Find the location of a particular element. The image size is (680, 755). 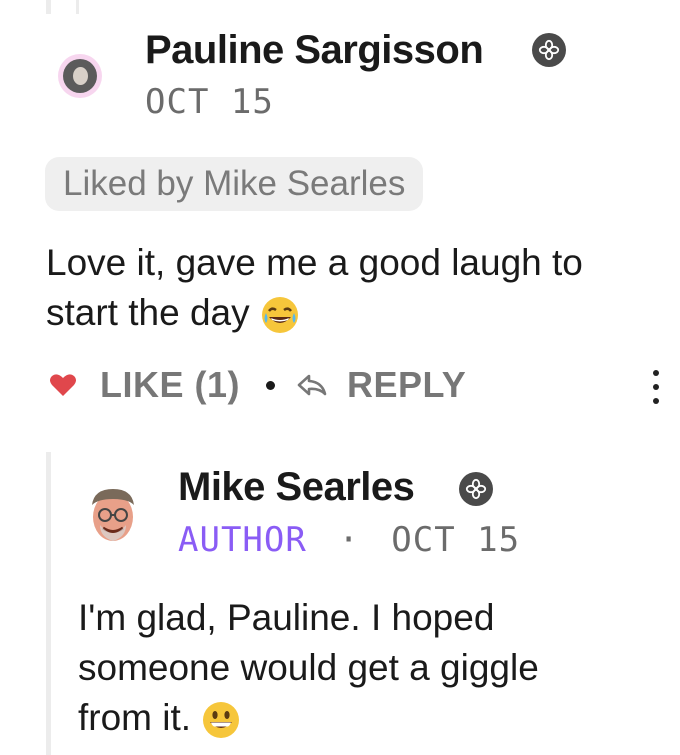

reply-meta: AUTHOR · OCT 15 is located at coordinates (349, 540).